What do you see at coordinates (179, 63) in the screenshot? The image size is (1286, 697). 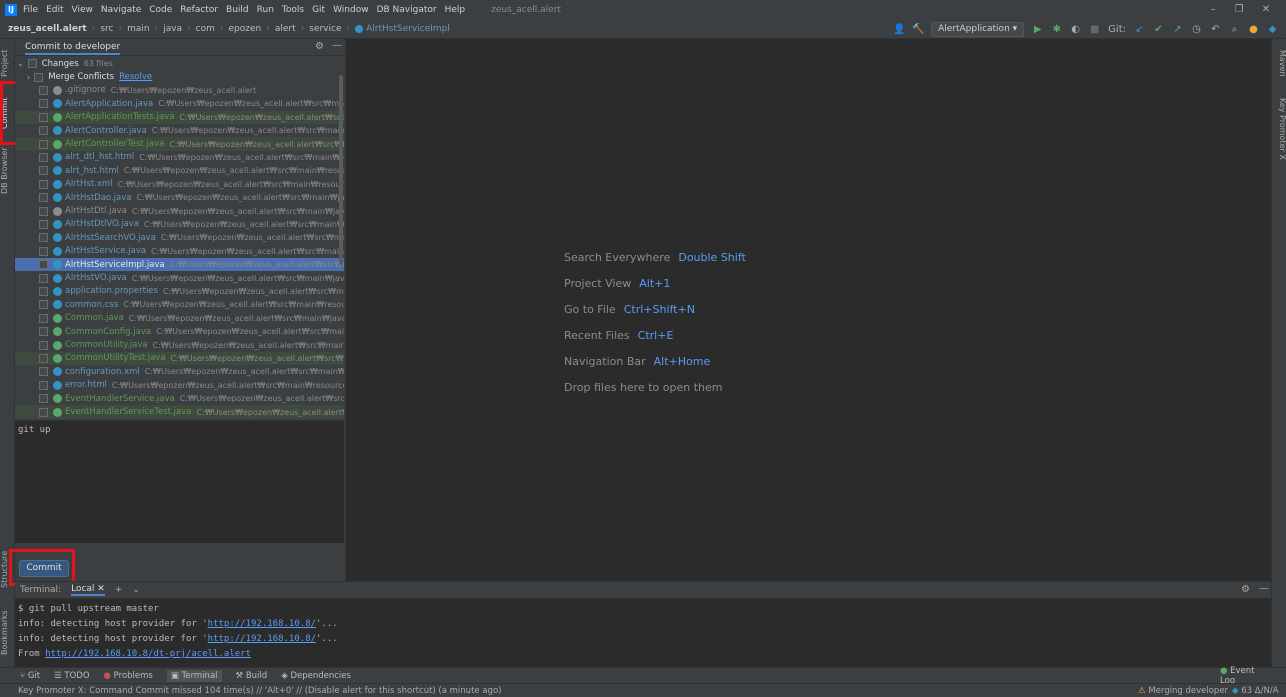 I see `changes-group: ⌄ Changes 63 files` at bounding box center [179, 63].